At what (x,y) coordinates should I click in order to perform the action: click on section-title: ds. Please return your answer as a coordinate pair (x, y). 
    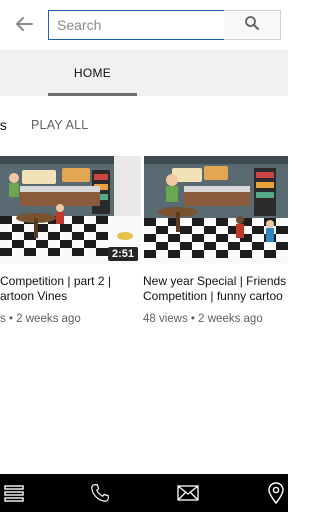
    Looking at the image, I should click on (3, 125).